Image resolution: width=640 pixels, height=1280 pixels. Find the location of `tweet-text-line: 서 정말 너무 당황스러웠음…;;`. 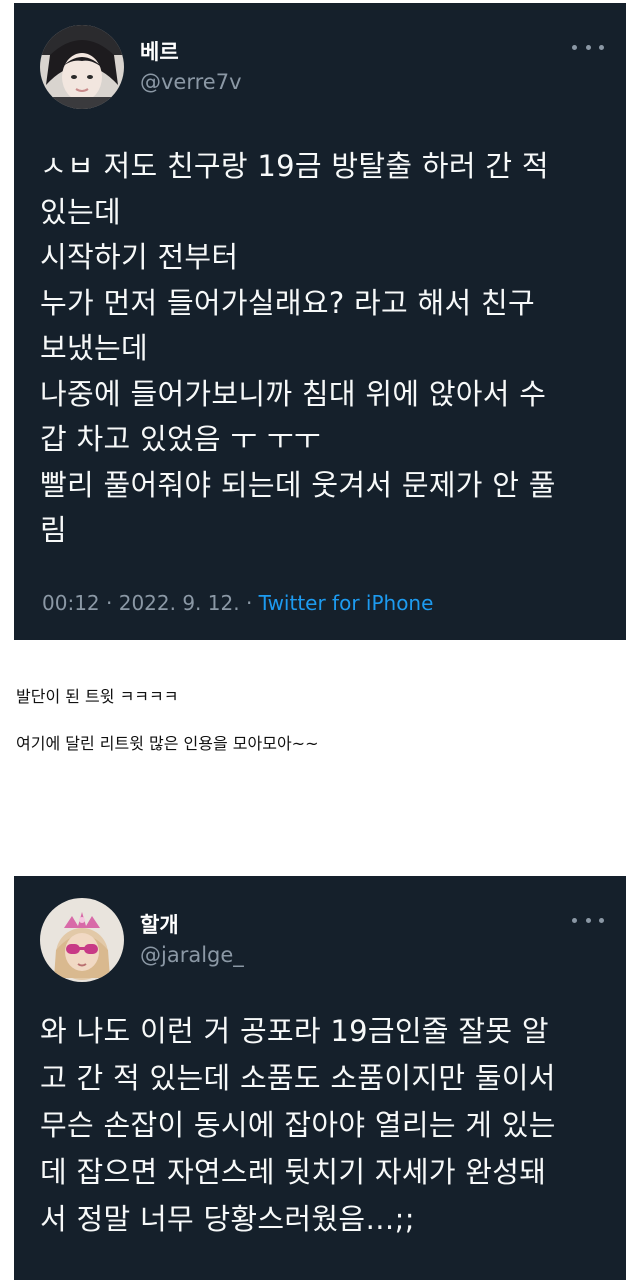

tweet-text-line: 서 정말 너무 당황스러웠음…;; is located at coordinates (227, 1219).